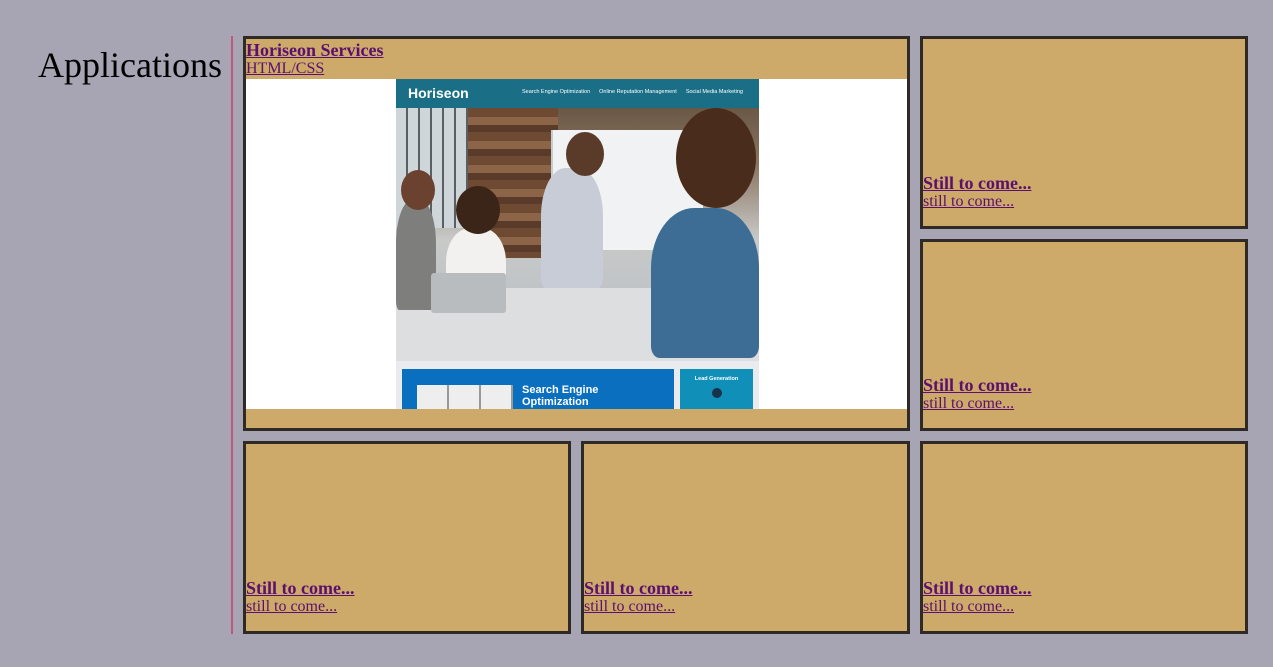  What do you see at coordinates (714, 92) in the screenshot?
I see `mock-nav-item: Social Media Marketing` at bounding box center [714, 92].